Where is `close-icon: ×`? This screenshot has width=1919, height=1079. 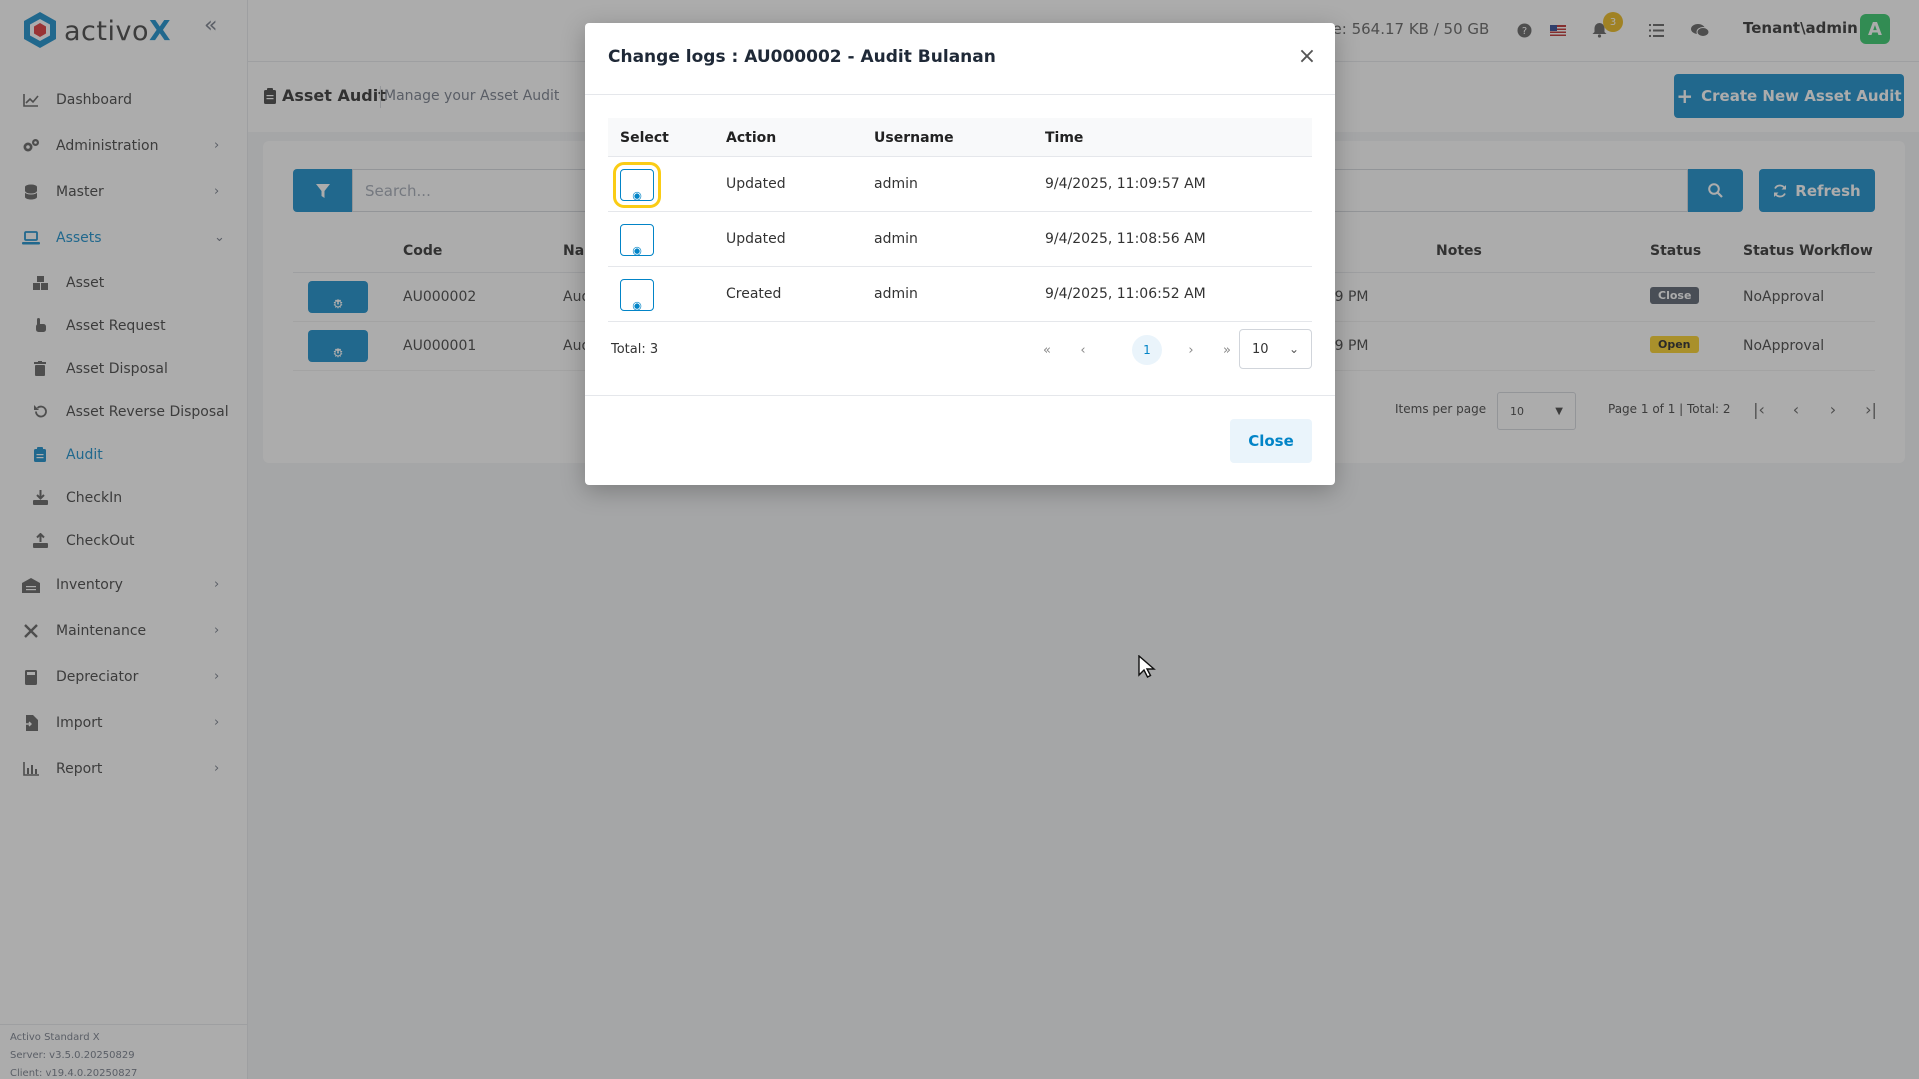 close-icon: × is located at coordinates (1307, 57).